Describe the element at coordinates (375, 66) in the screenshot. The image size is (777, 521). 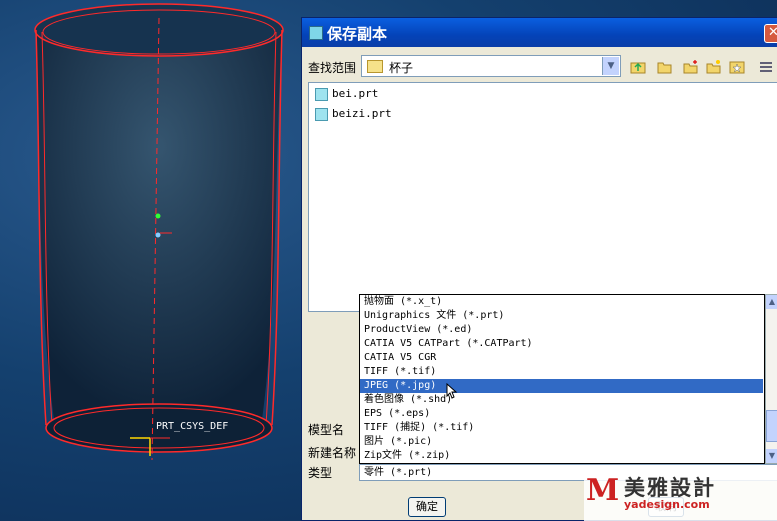
I see `folder-icon` at that location.